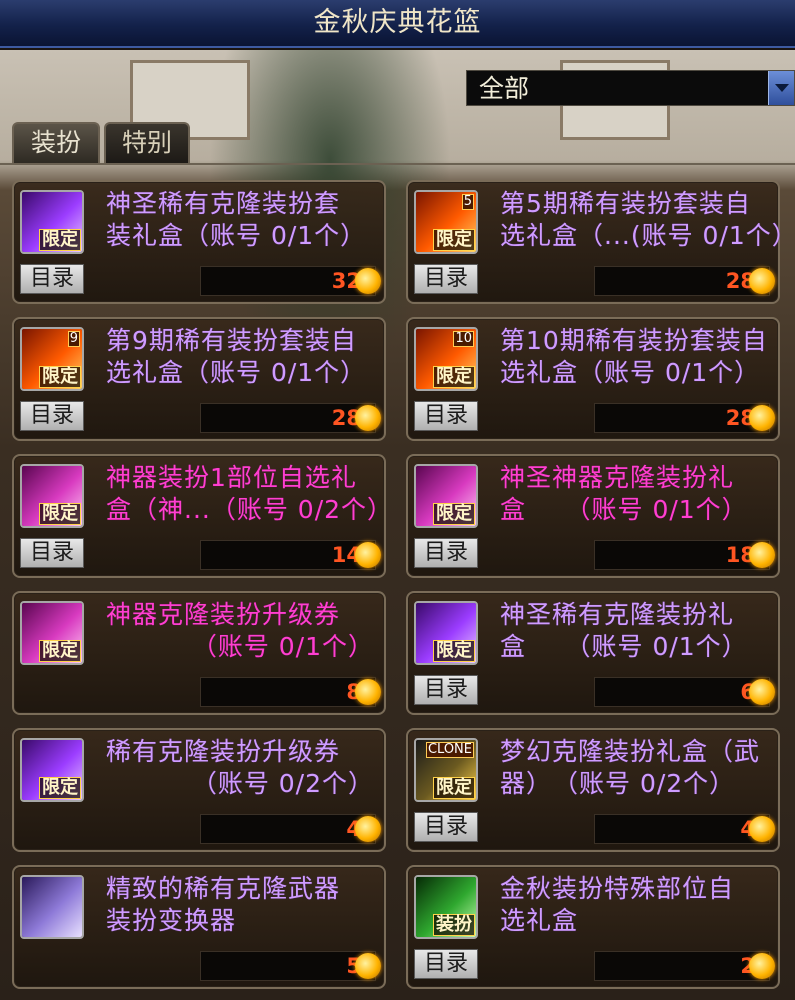  What do you see at coordinates (463, 339) in the screenshot?
I see `item-icon-number: 10` at bounding box center [463, 339].